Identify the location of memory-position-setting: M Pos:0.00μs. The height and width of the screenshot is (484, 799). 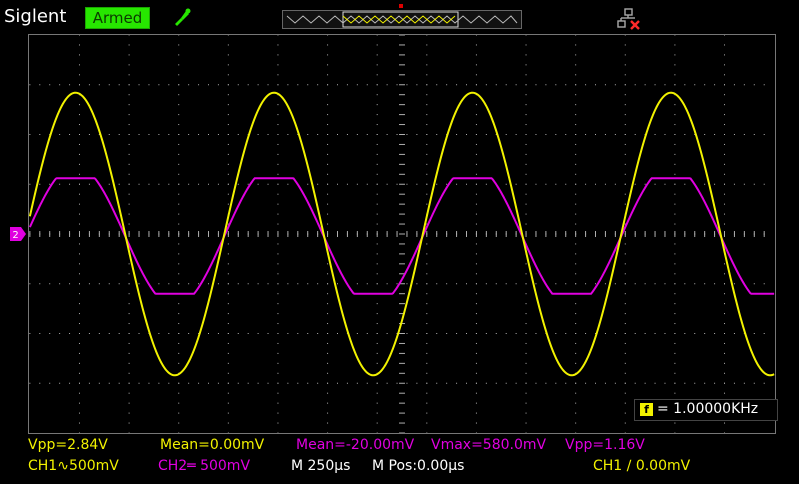
(418, 466).